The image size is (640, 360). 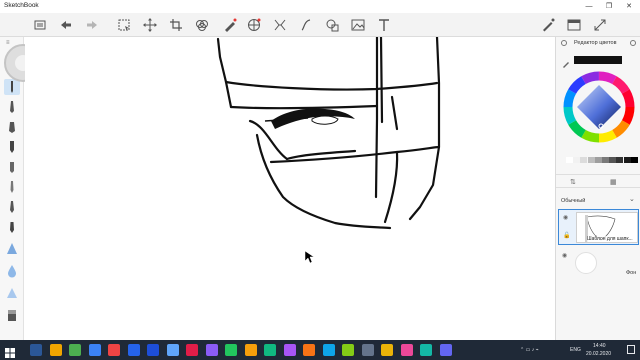 What do you see at coordinates (575, 350) in the screenshot?
I see `language-indicator: ENG` at bounding box center [575, 350].